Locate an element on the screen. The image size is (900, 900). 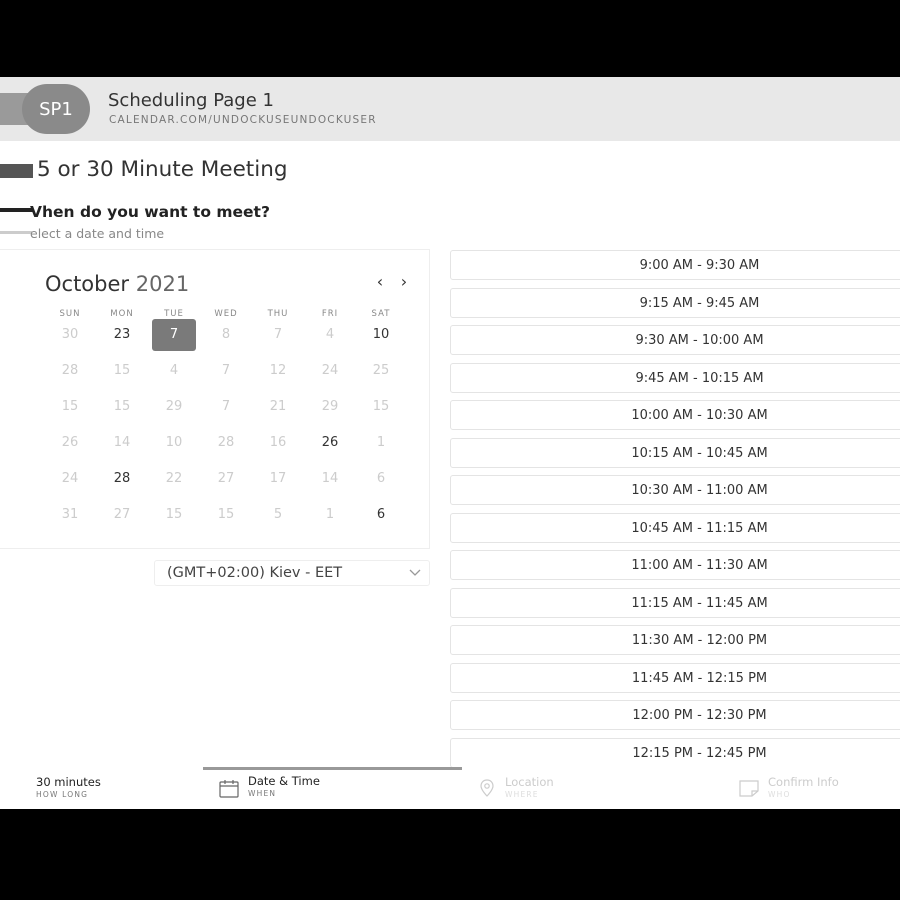
time-slot-button: 11:45 AM - 12:15 PM is located at coordinates (675, 677).